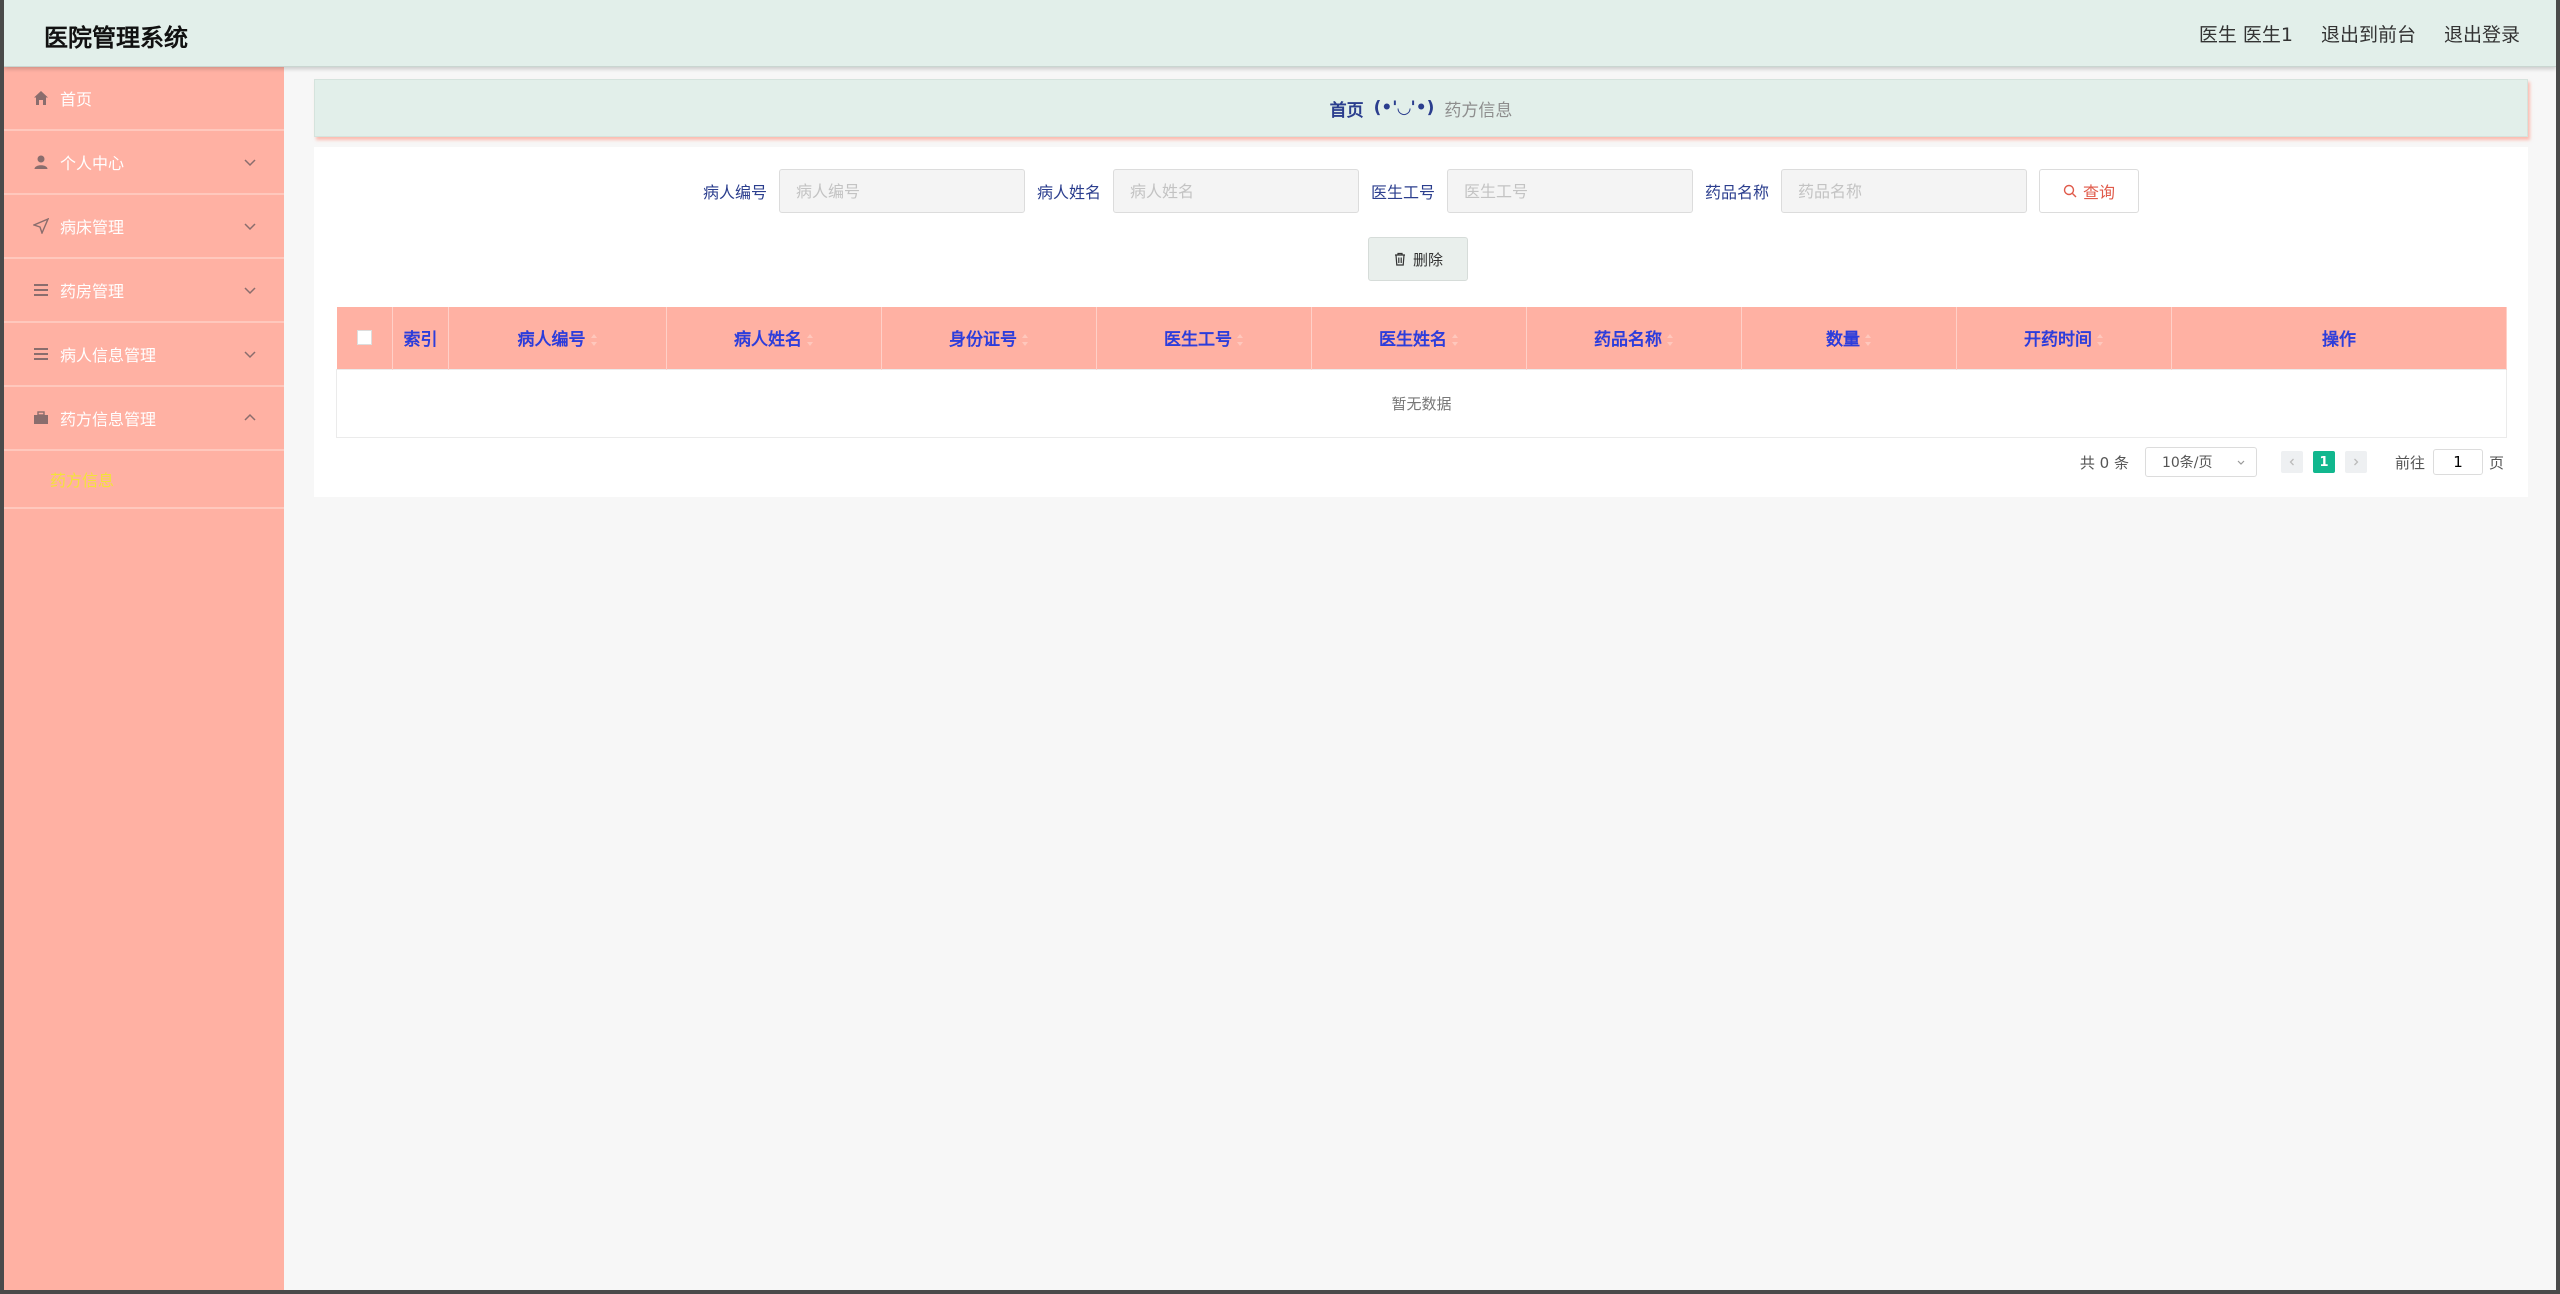 The image size is (2560, 1294). I want to click on user-icon, so click(41, 162).